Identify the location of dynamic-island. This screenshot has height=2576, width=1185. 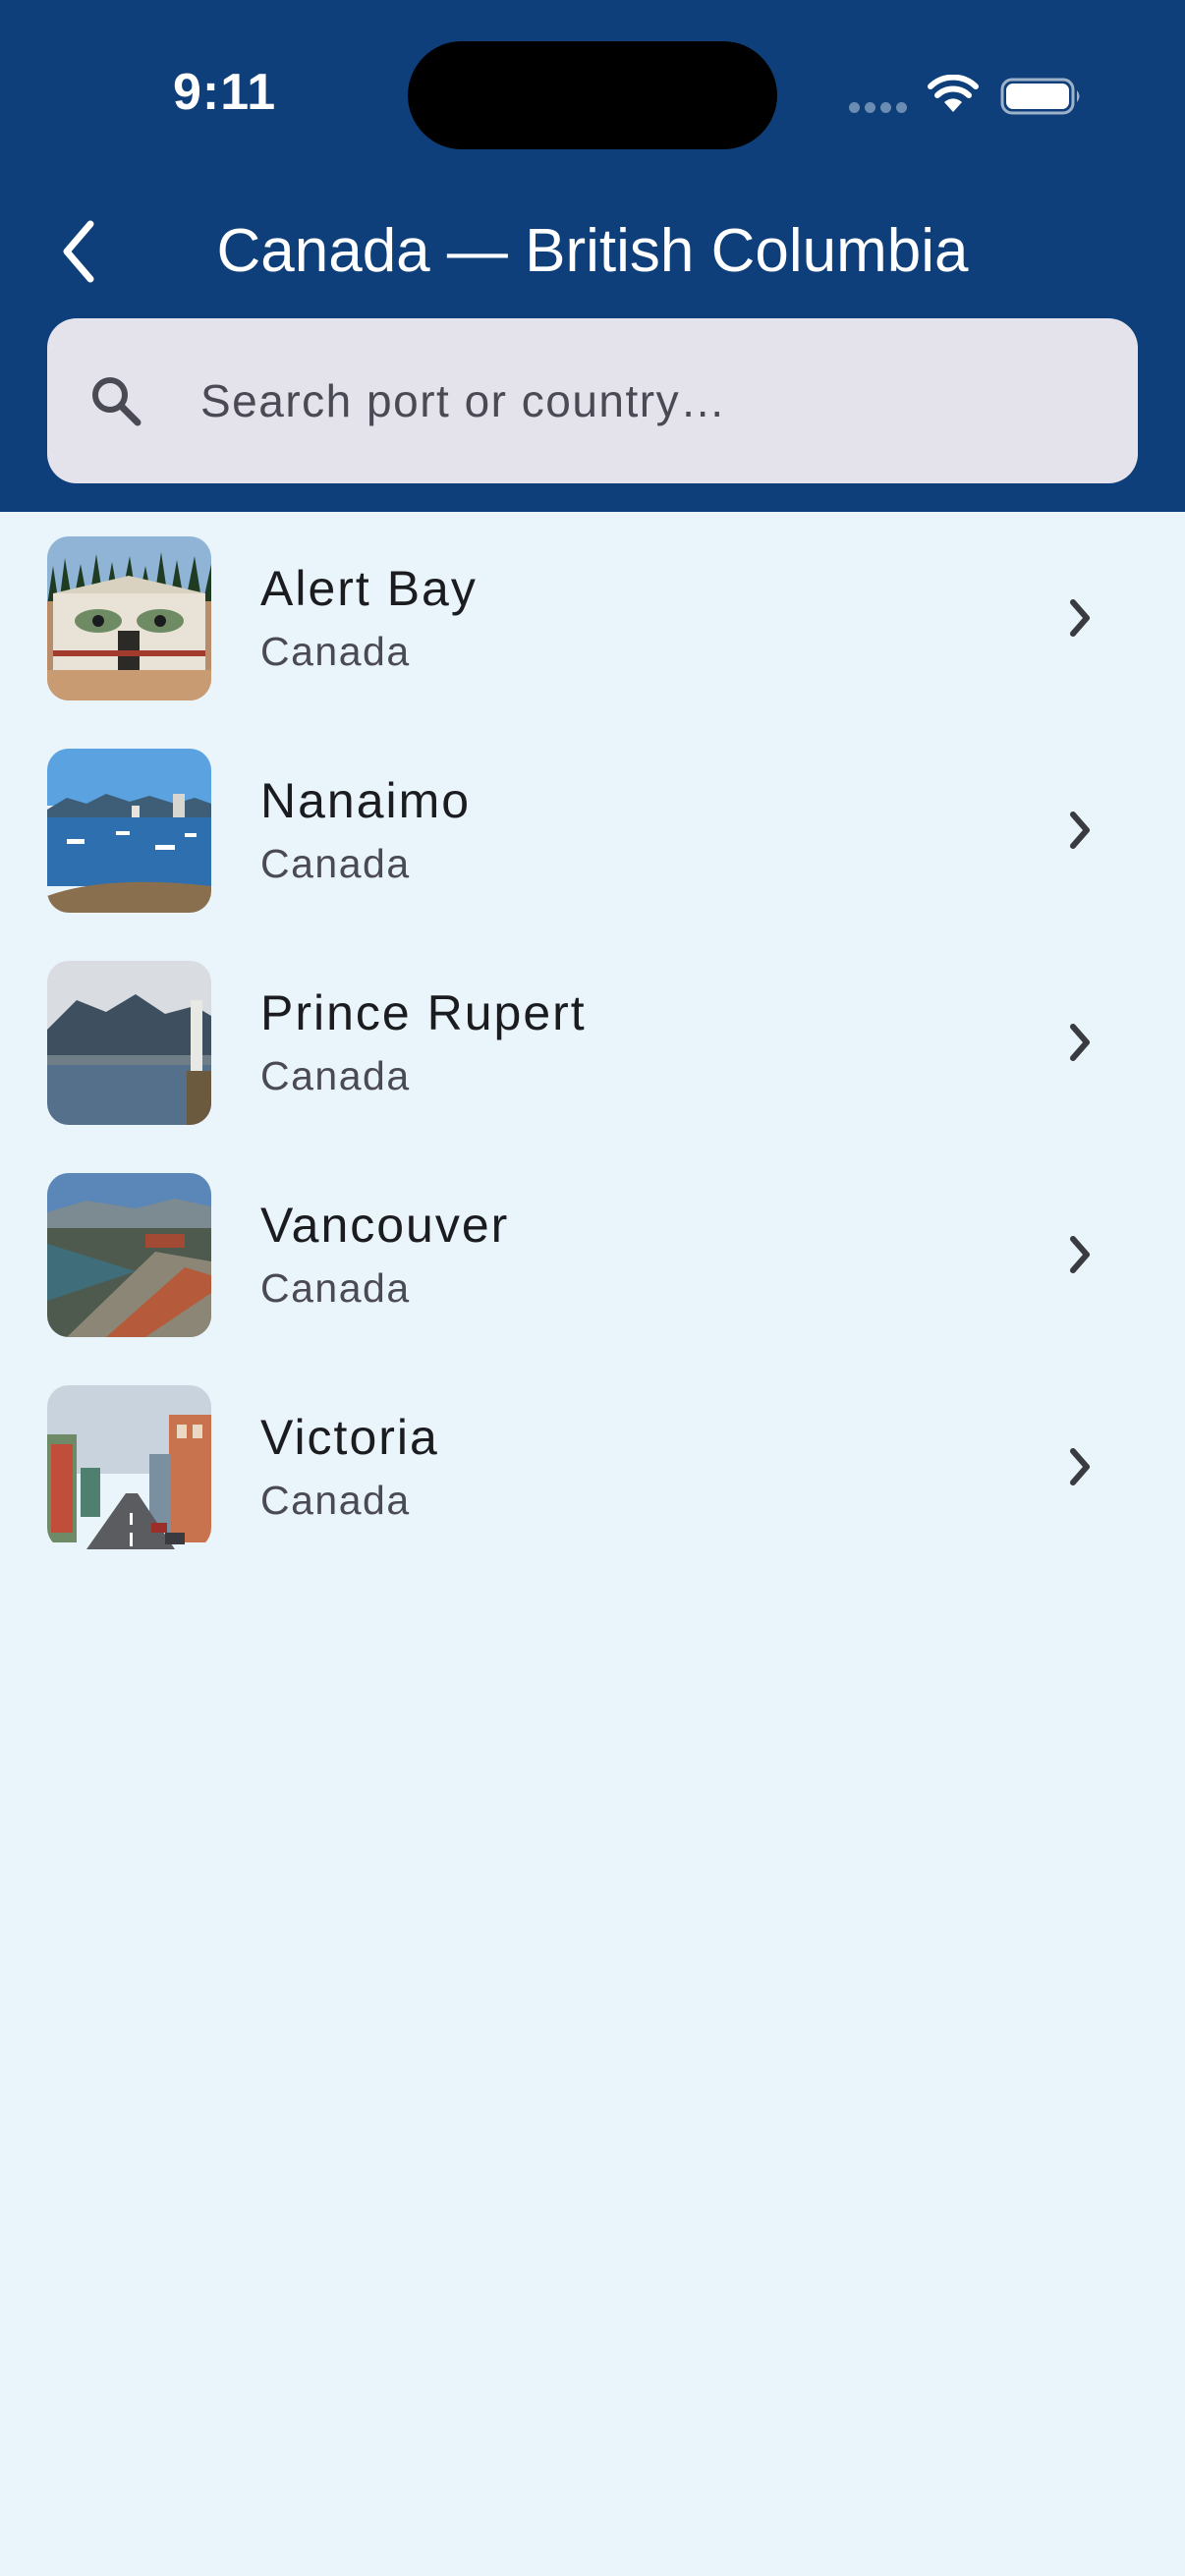
(592, 95).